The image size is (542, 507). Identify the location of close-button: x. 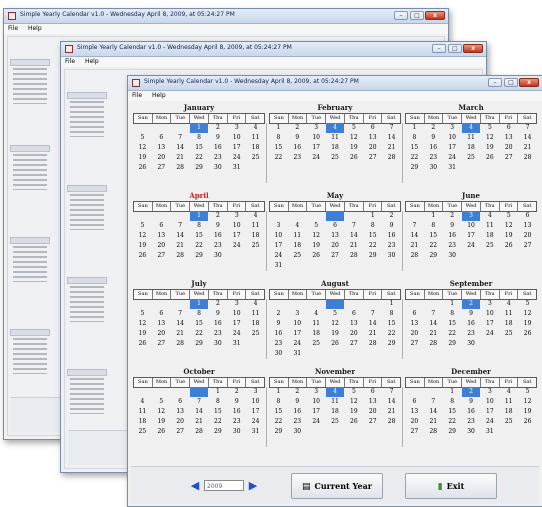
(473, 48).